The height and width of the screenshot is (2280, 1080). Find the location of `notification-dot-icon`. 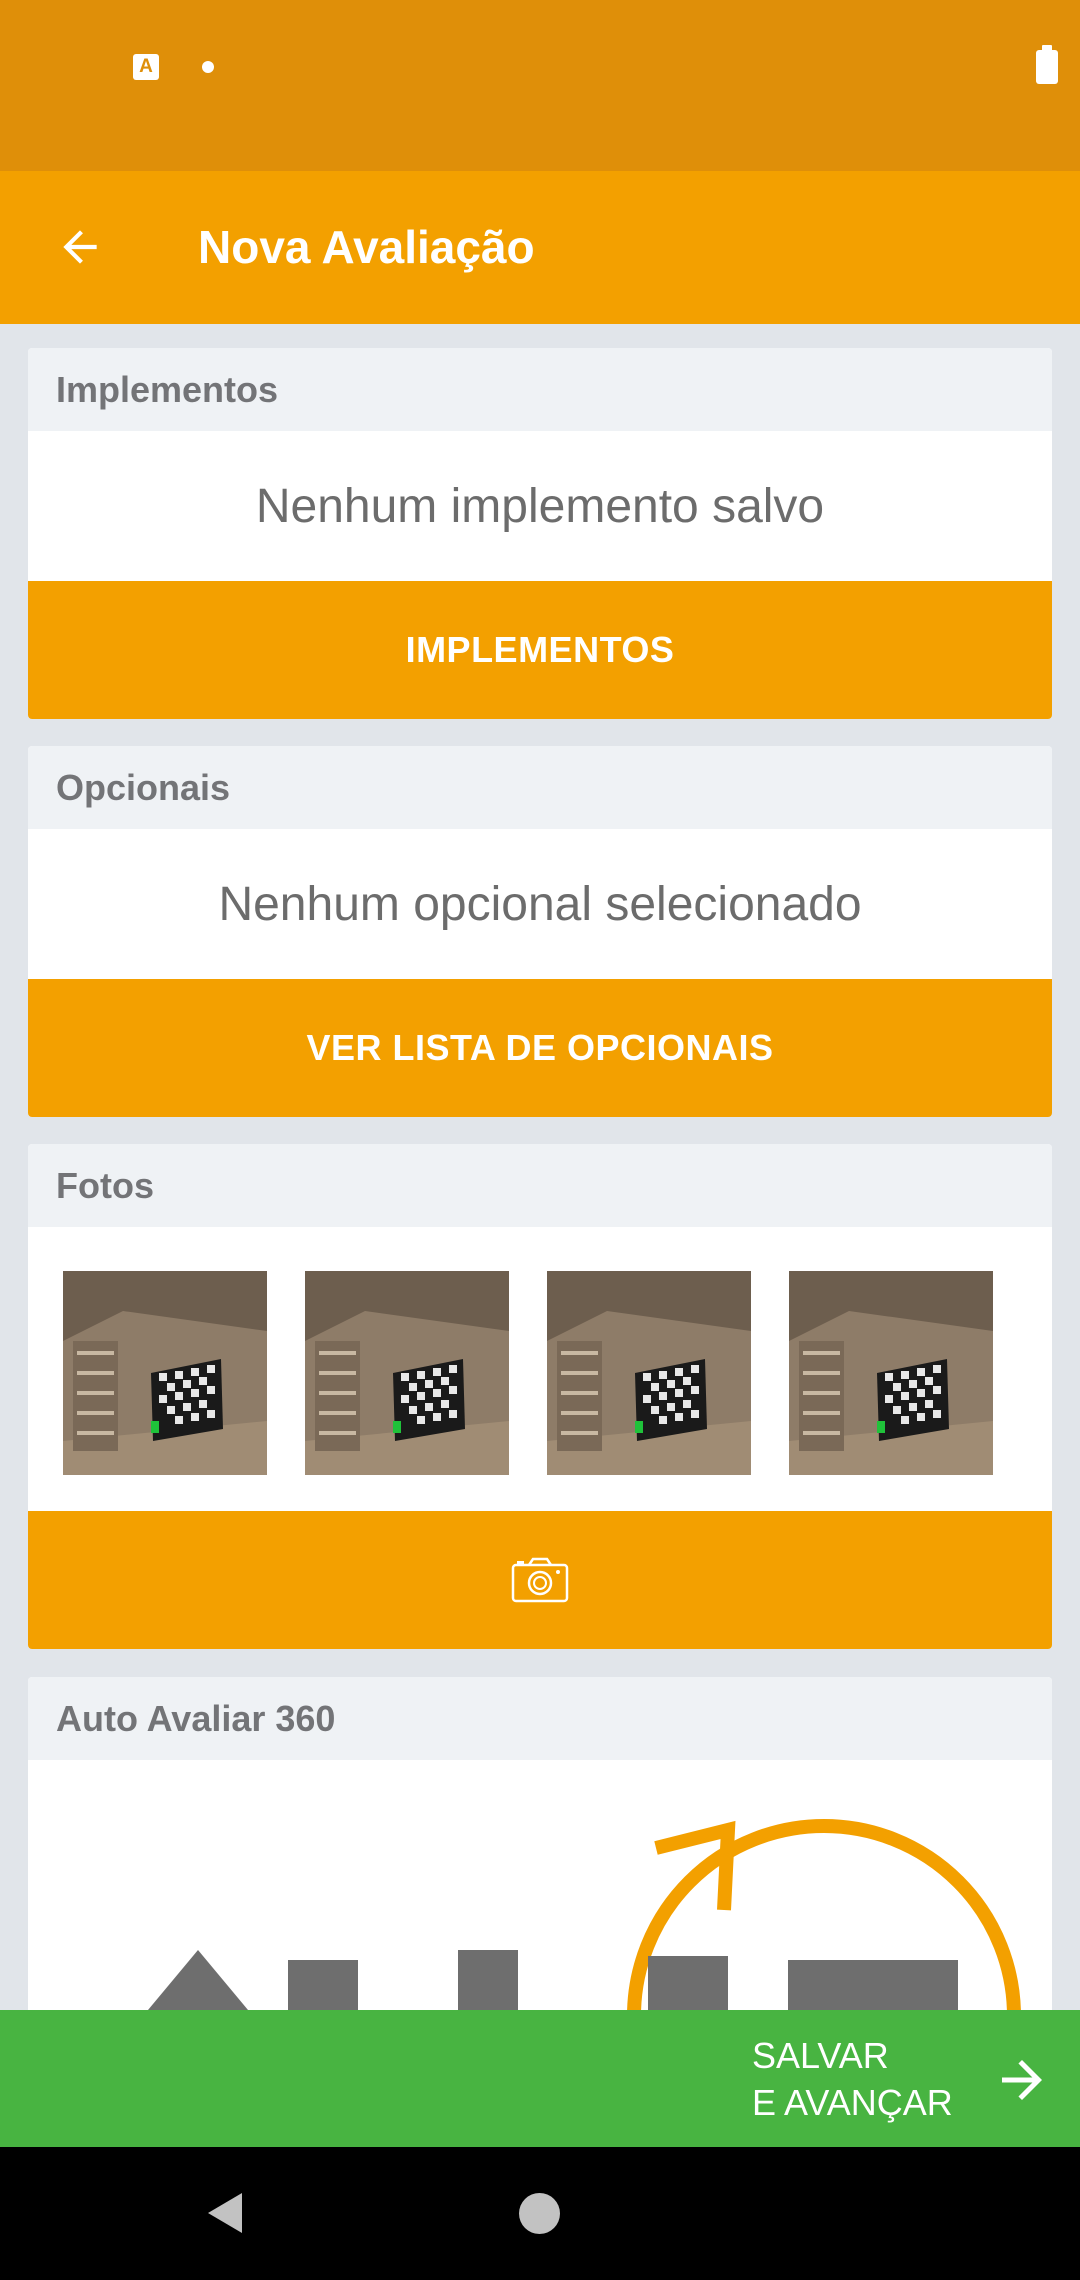

notification-dot-icon is located at coordinates (208, 67).